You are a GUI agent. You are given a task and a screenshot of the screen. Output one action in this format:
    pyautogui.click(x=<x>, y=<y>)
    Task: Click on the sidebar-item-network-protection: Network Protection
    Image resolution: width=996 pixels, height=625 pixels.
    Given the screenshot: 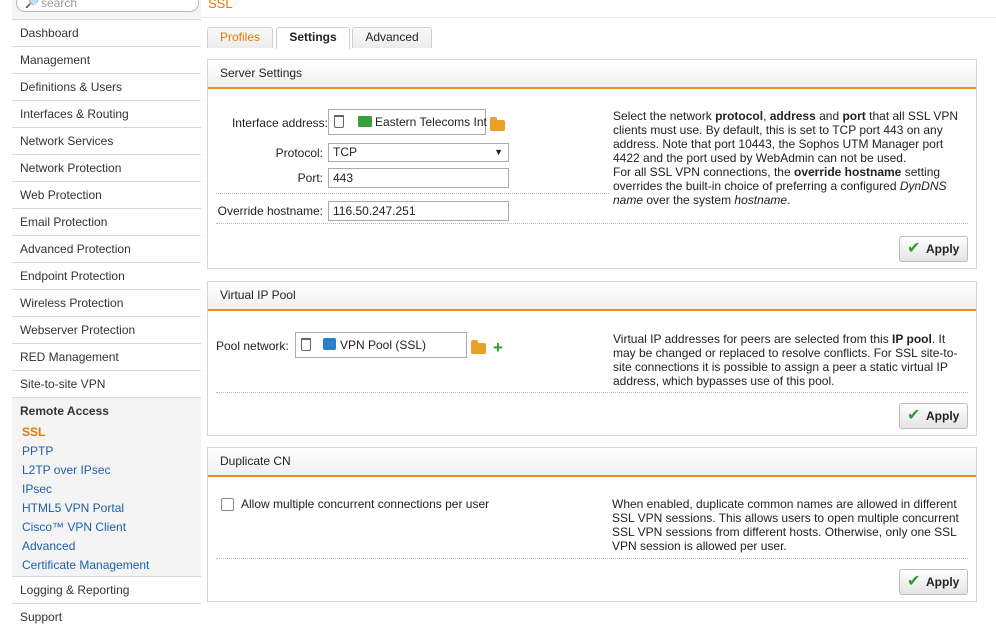 What is the action you would take?
    pyautogui.click(x=106, y=167)
    